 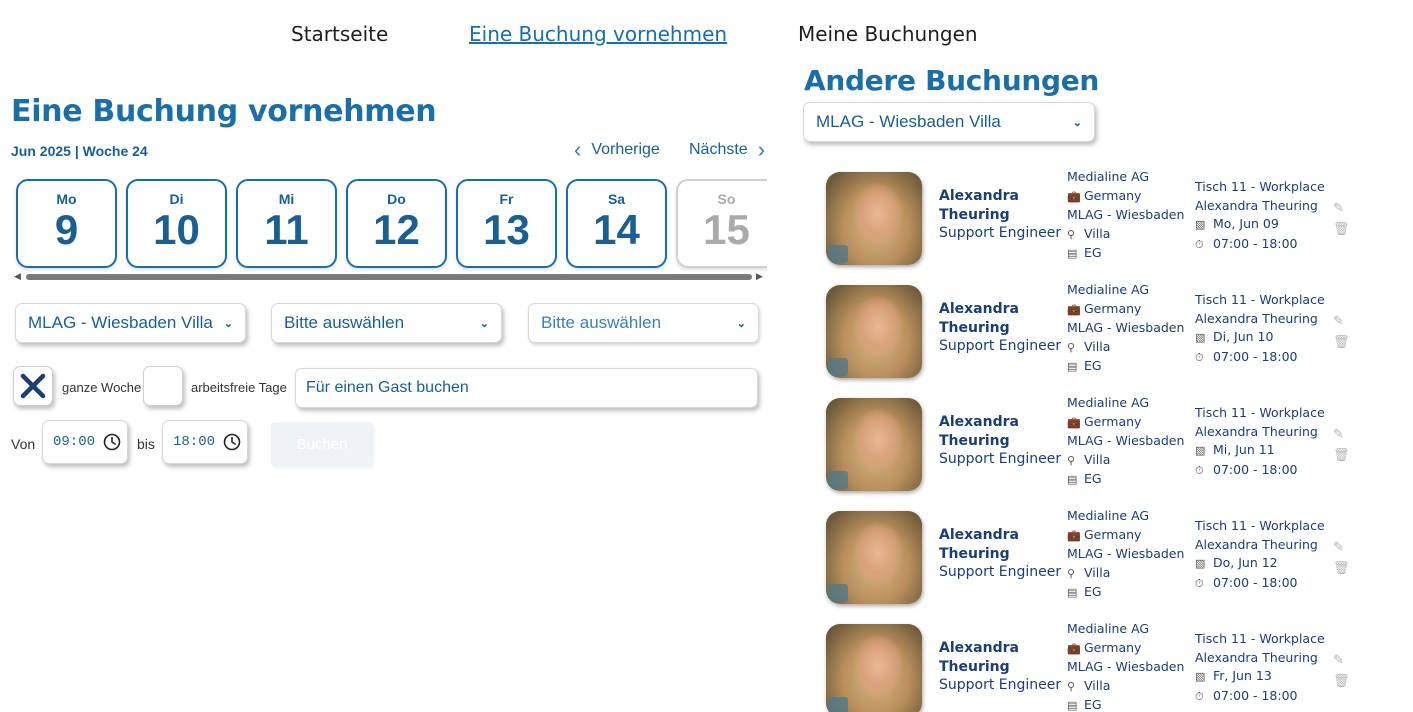 I want to click on day-number: 11, so click(x=286, y=229).